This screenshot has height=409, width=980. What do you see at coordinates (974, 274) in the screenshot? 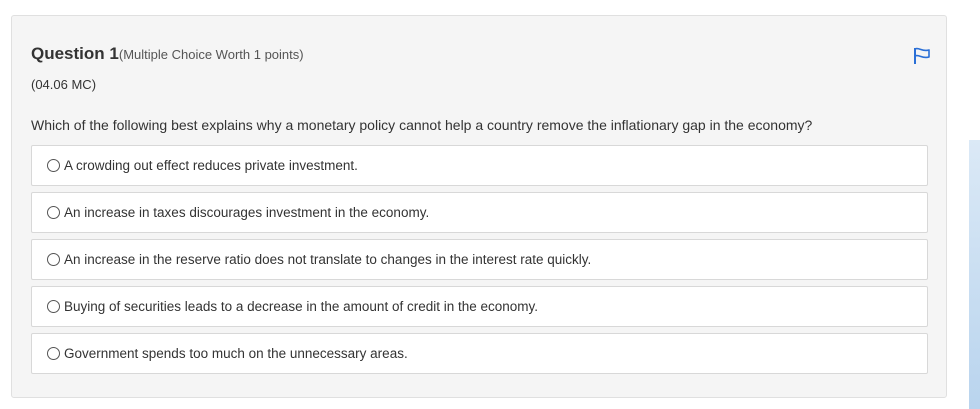
I see `scrollbar` at bounding box center [974, 274].